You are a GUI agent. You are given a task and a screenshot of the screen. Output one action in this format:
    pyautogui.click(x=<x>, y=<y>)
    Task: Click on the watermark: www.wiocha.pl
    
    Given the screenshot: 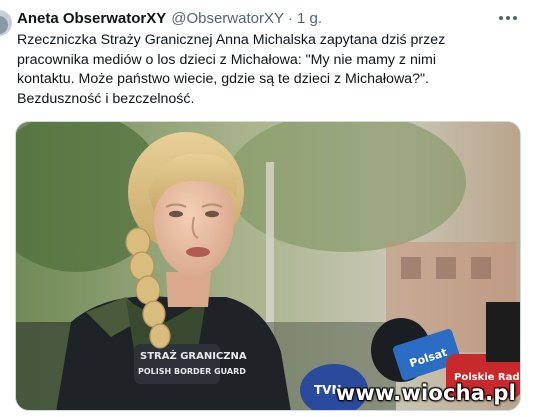 What is the action you would take?
    pyautogui.click(x=425, y=393)
    